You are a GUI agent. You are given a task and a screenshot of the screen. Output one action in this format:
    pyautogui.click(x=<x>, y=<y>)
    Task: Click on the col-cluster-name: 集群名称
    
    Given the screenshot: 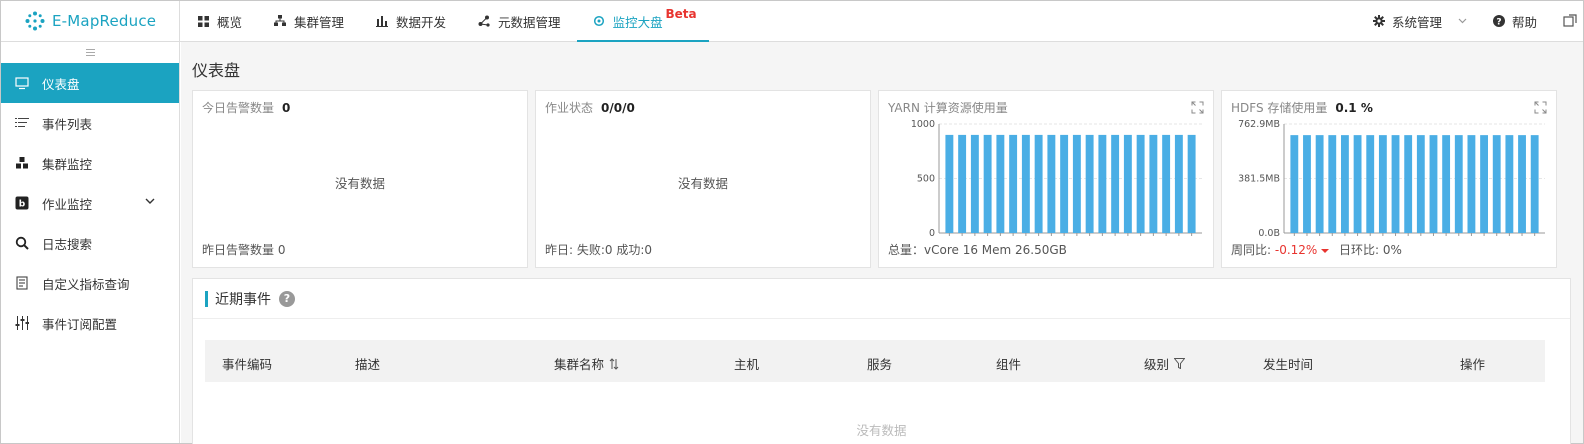 What is the action you would take?
    pyautogui.click(x=586, y=363)
    